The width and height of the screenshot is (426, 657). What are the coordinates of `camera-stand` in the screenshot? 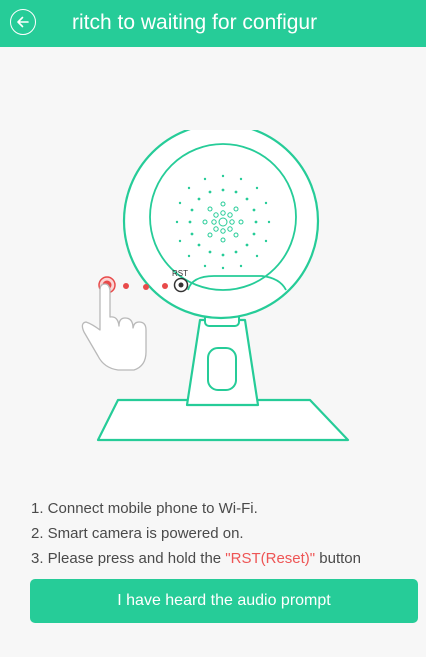 It's located at (222, 362).